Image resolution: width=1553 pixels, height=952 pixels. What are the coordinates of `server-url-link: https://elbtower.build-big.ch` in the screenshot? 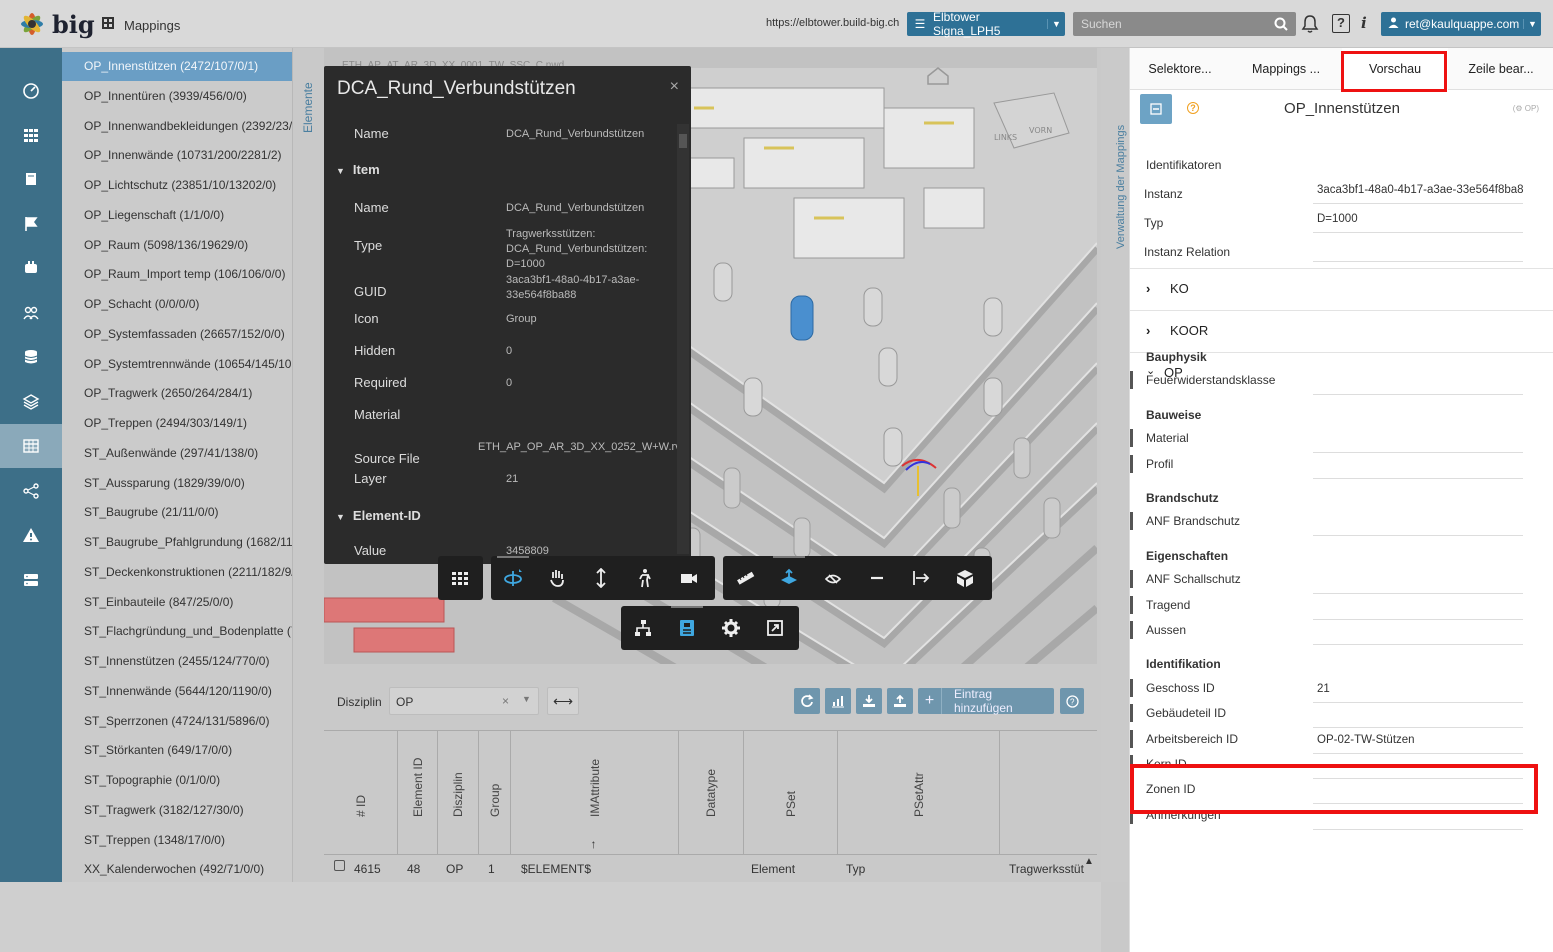 It's located at (832, 23).